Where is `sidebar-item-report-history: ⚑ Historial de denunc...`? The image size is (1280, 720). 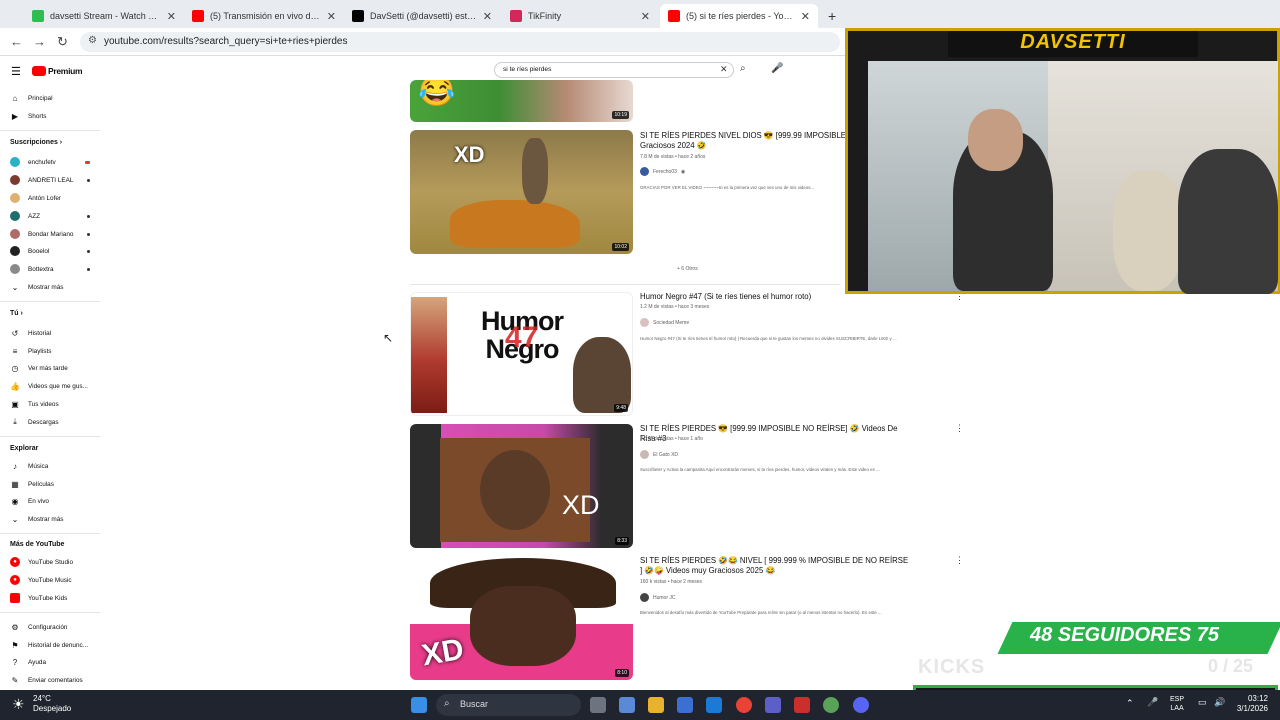 sidebar-item-report-history: ⚑ Historial de denunc... is located at coordinates (54, 645).